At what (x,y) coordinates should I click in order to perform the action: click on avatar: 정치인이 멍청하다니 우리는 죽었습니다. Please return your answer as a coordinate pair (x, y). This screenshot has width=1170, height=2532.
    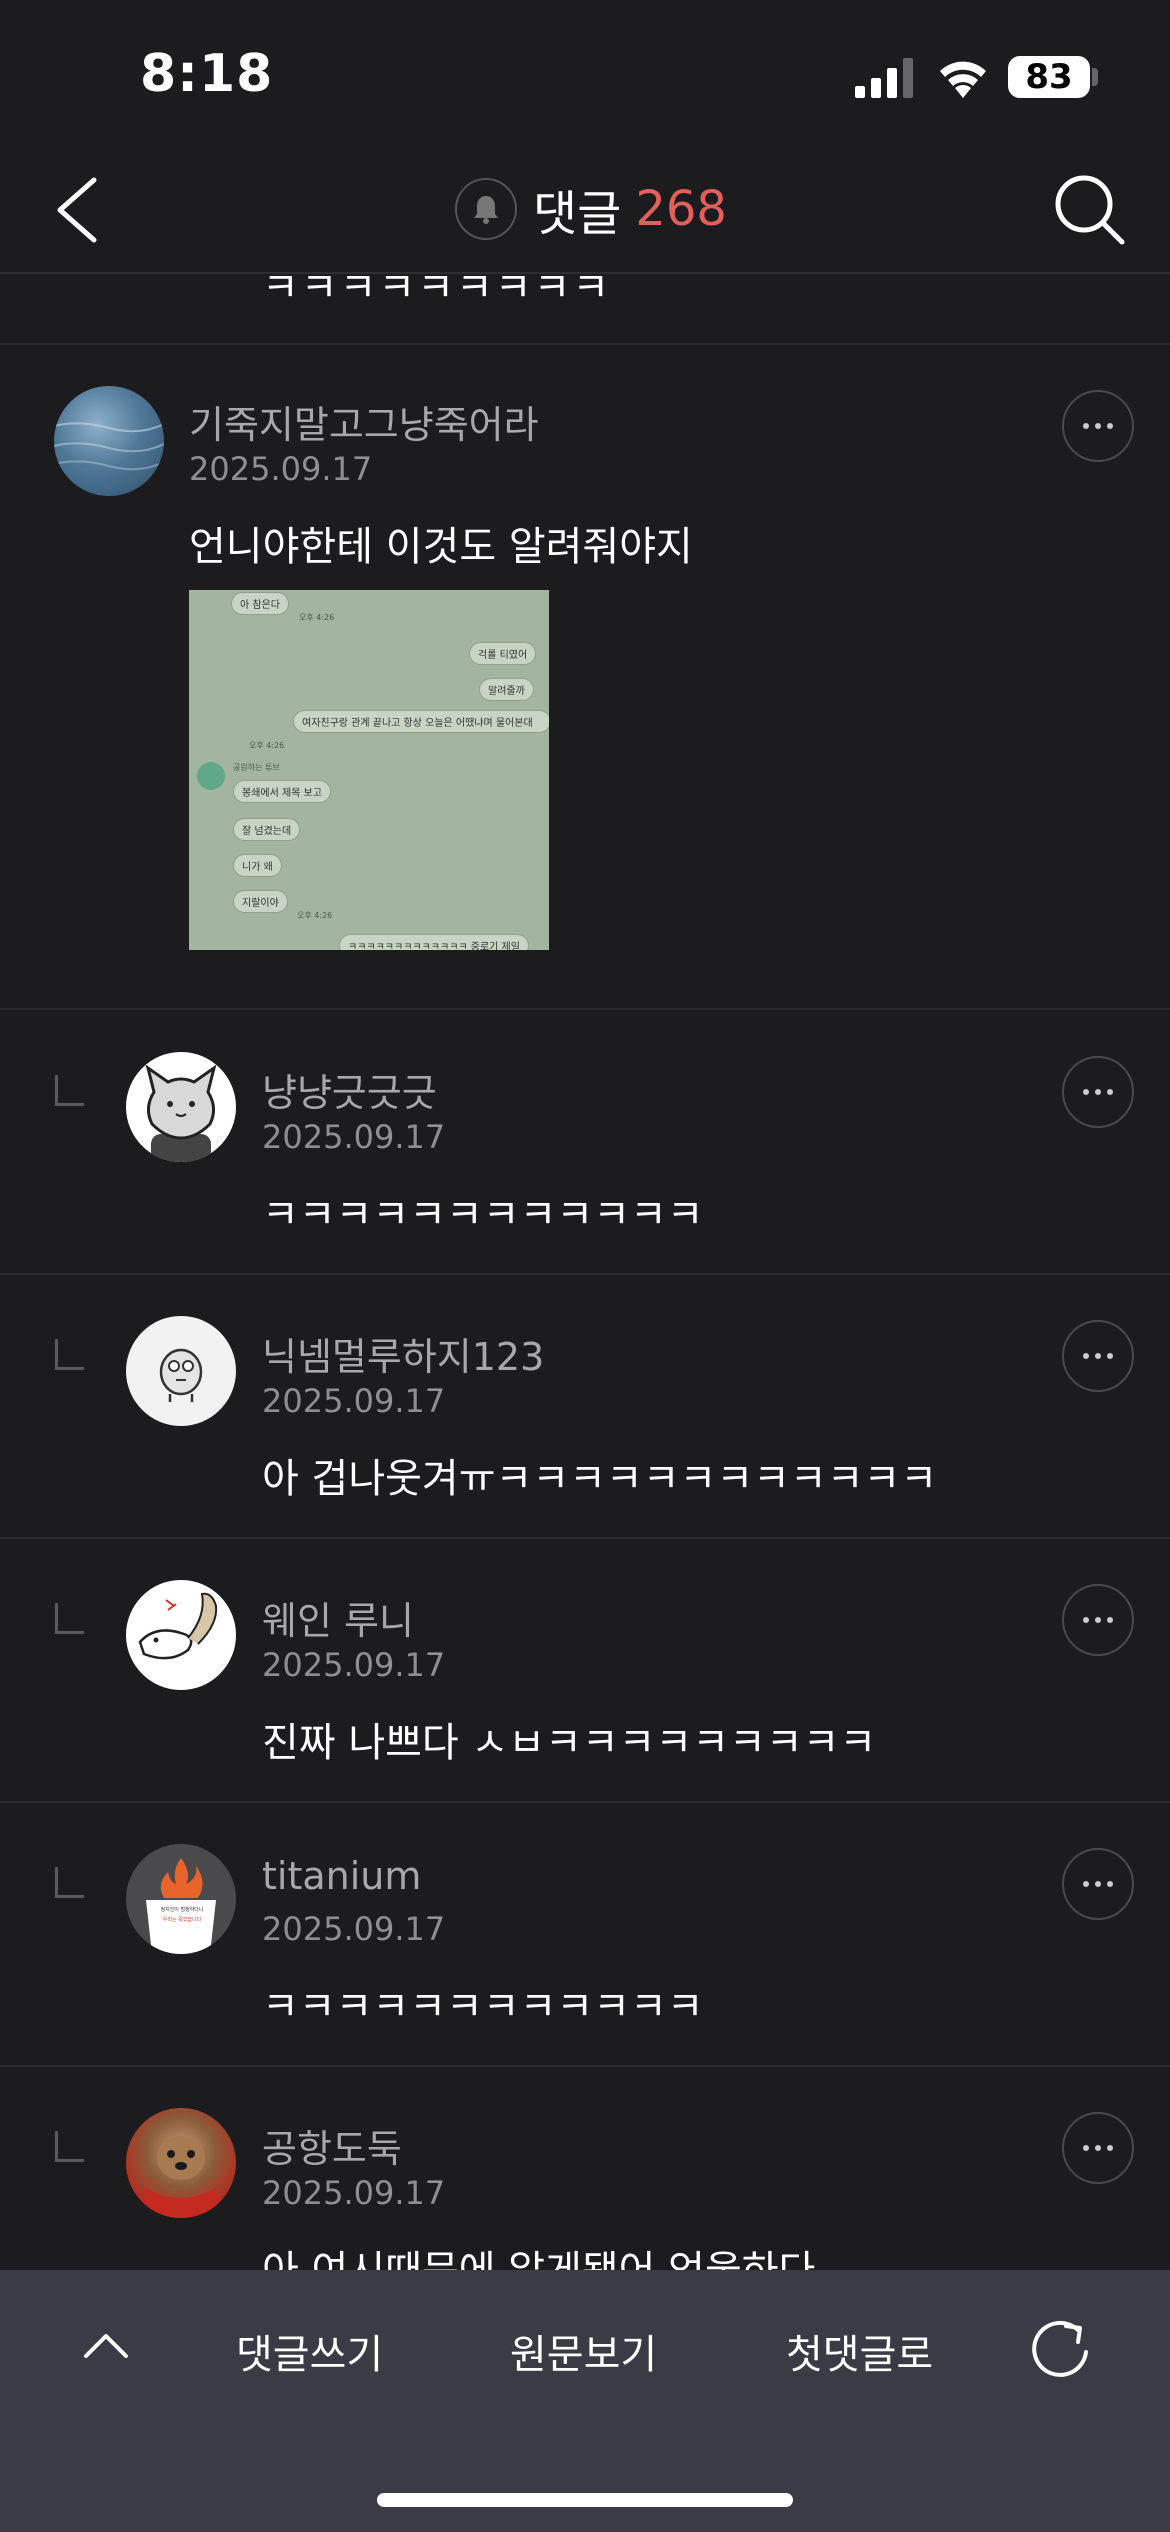
    Looking at the image, I should click on (181, 1899).